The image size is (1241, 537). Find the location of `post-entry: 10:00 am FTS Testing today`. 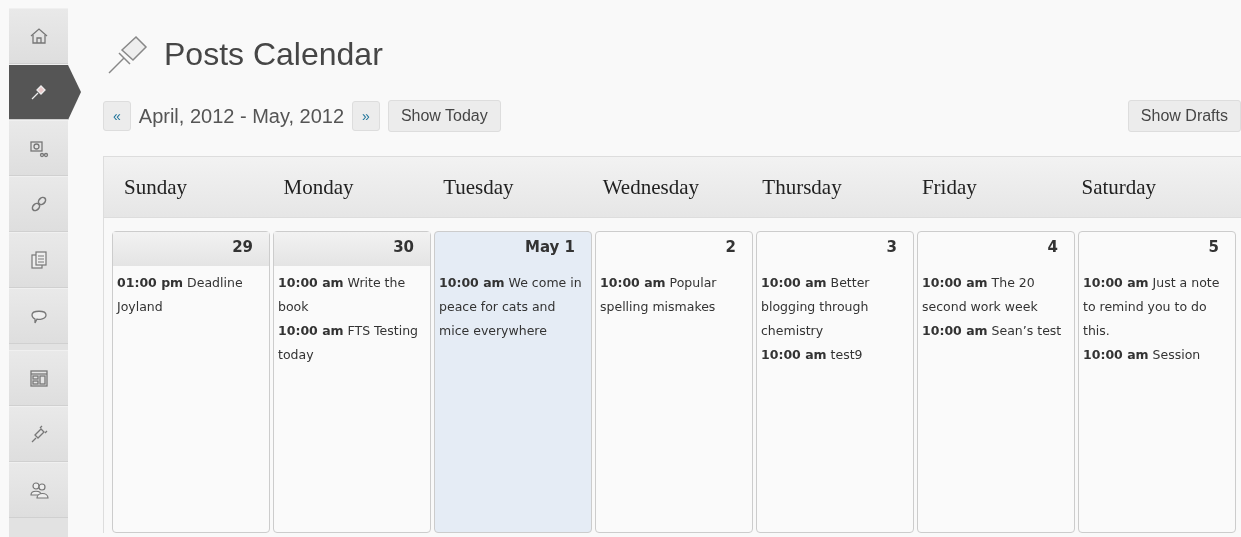

post-entry: 10:00 am FTS Testing today is located at coordinates (352, 343).